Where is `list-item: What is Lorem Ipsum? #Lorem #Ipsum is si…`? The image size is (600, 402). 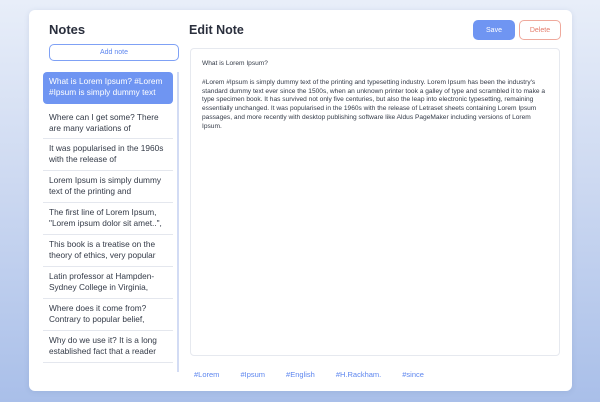
list-item: What is Lorem Ipsum? #Lorem #Ipsum is si… is located at coordinates (108, 88).